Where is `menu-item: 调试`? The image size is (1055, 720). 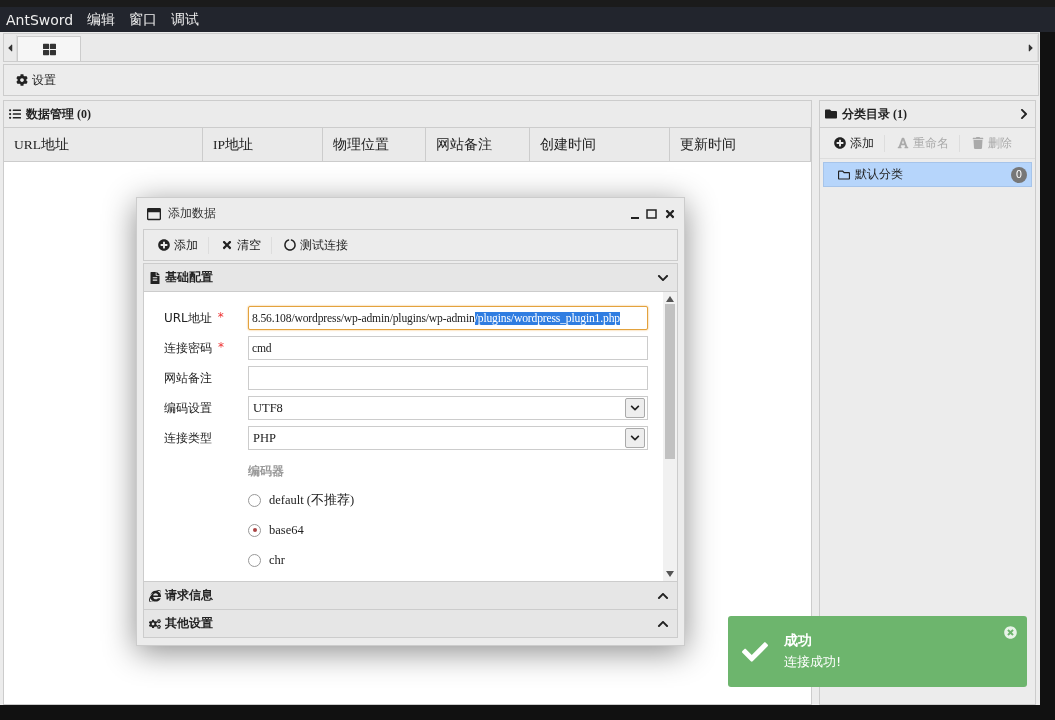 menu-item: 调试 is located at coordinates (185, 19).